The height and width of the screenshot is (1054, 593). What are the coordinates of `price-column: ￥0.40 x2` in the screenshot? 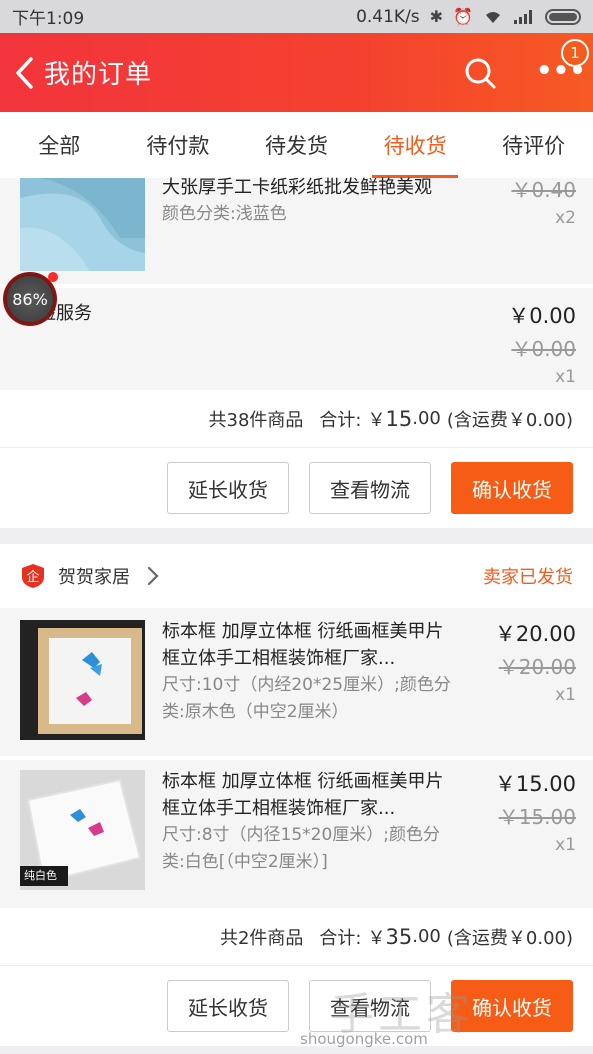 It's located at (543, 201).